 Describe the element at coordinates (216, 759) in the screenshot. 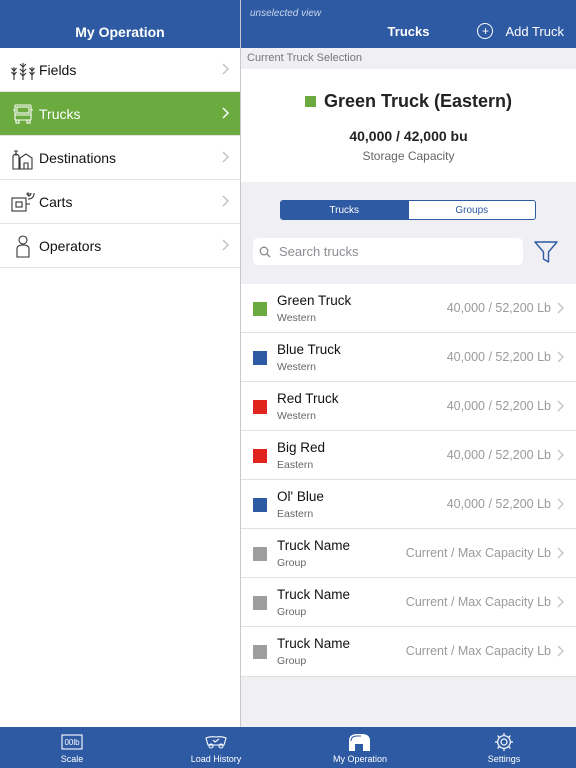

I see `tab-label: Load History` at that location.